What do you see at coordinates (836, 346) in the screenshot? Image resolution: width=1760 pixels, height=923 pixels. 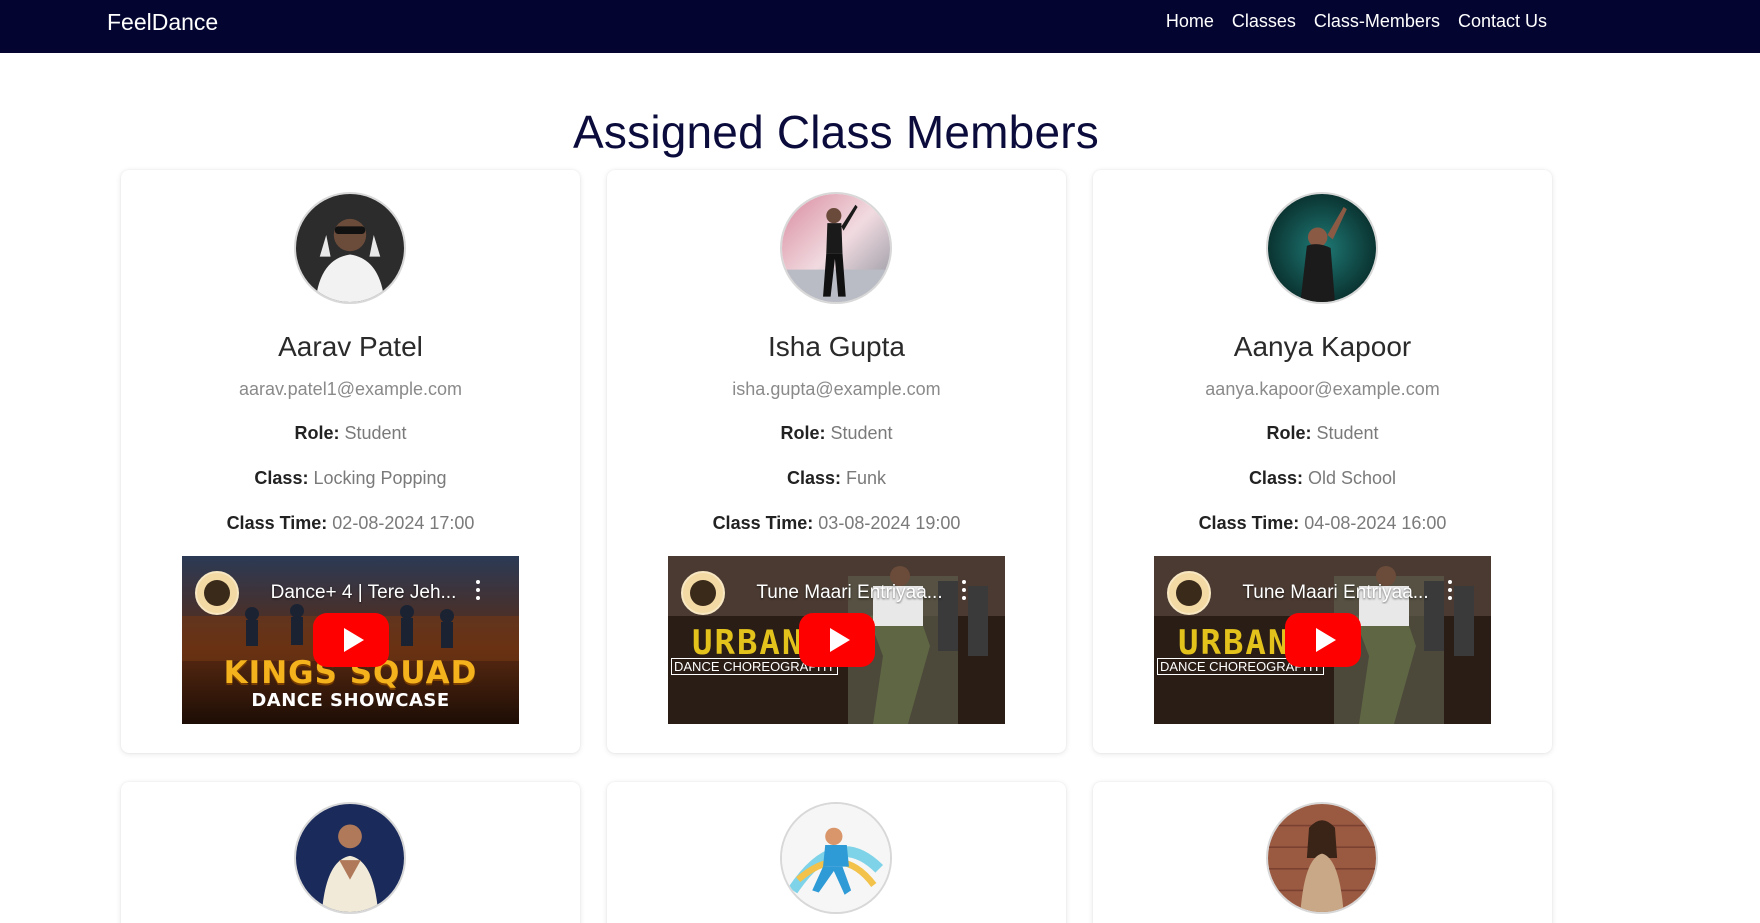 I see `member-name: Isha Gupta` at bounding box center [836, 346].